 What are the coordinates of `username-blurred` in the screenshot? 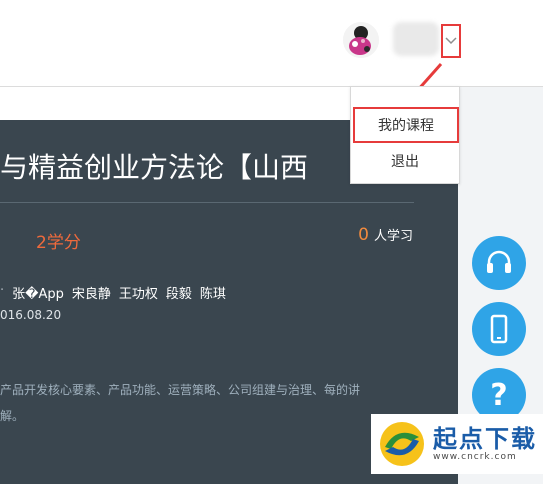 It's located at (416, 39).